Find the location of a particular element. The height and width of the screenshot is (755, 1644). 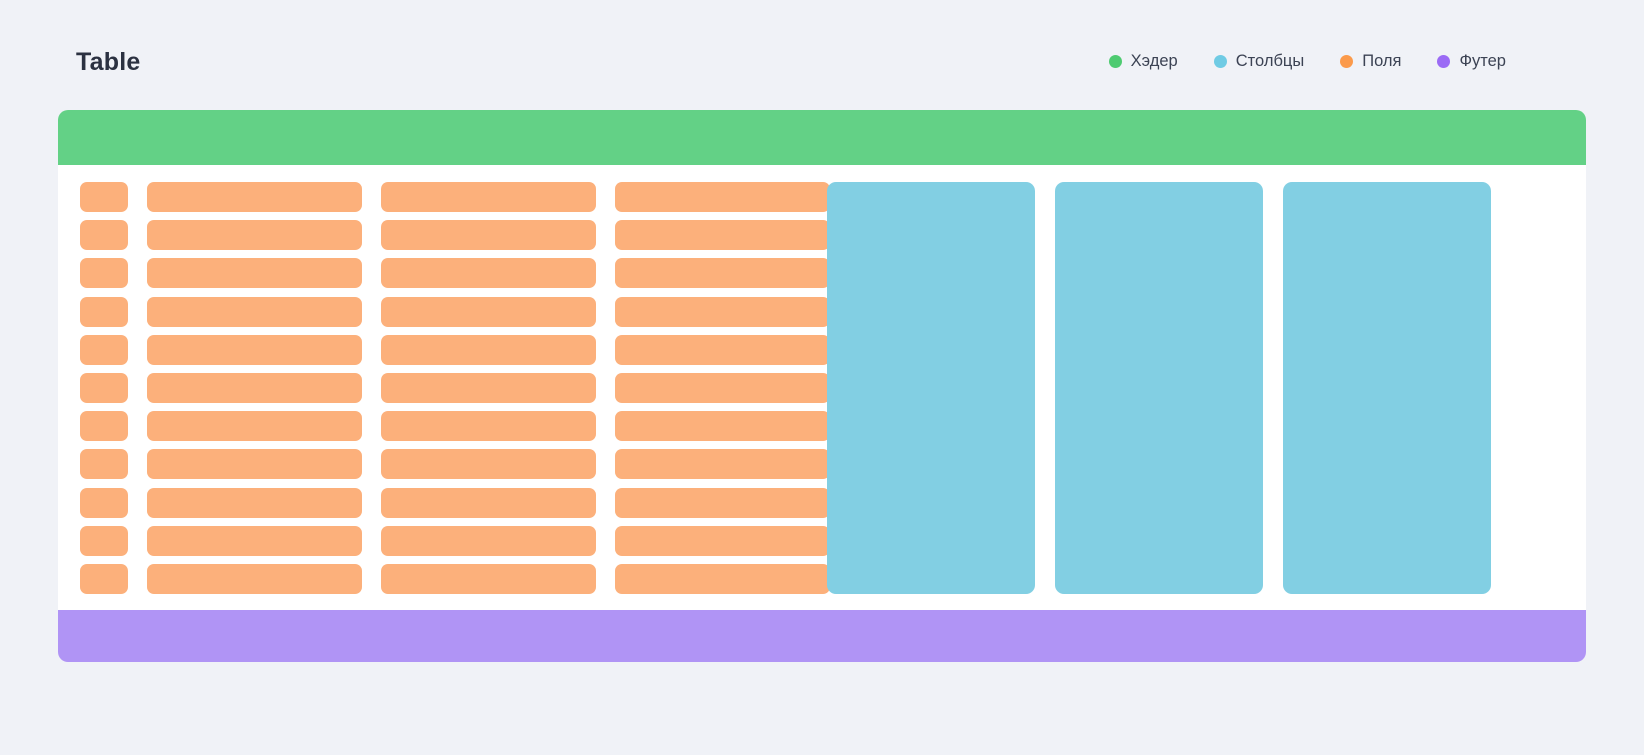

legend-item-0: Хэдер is located at coordinates (1143, 61).